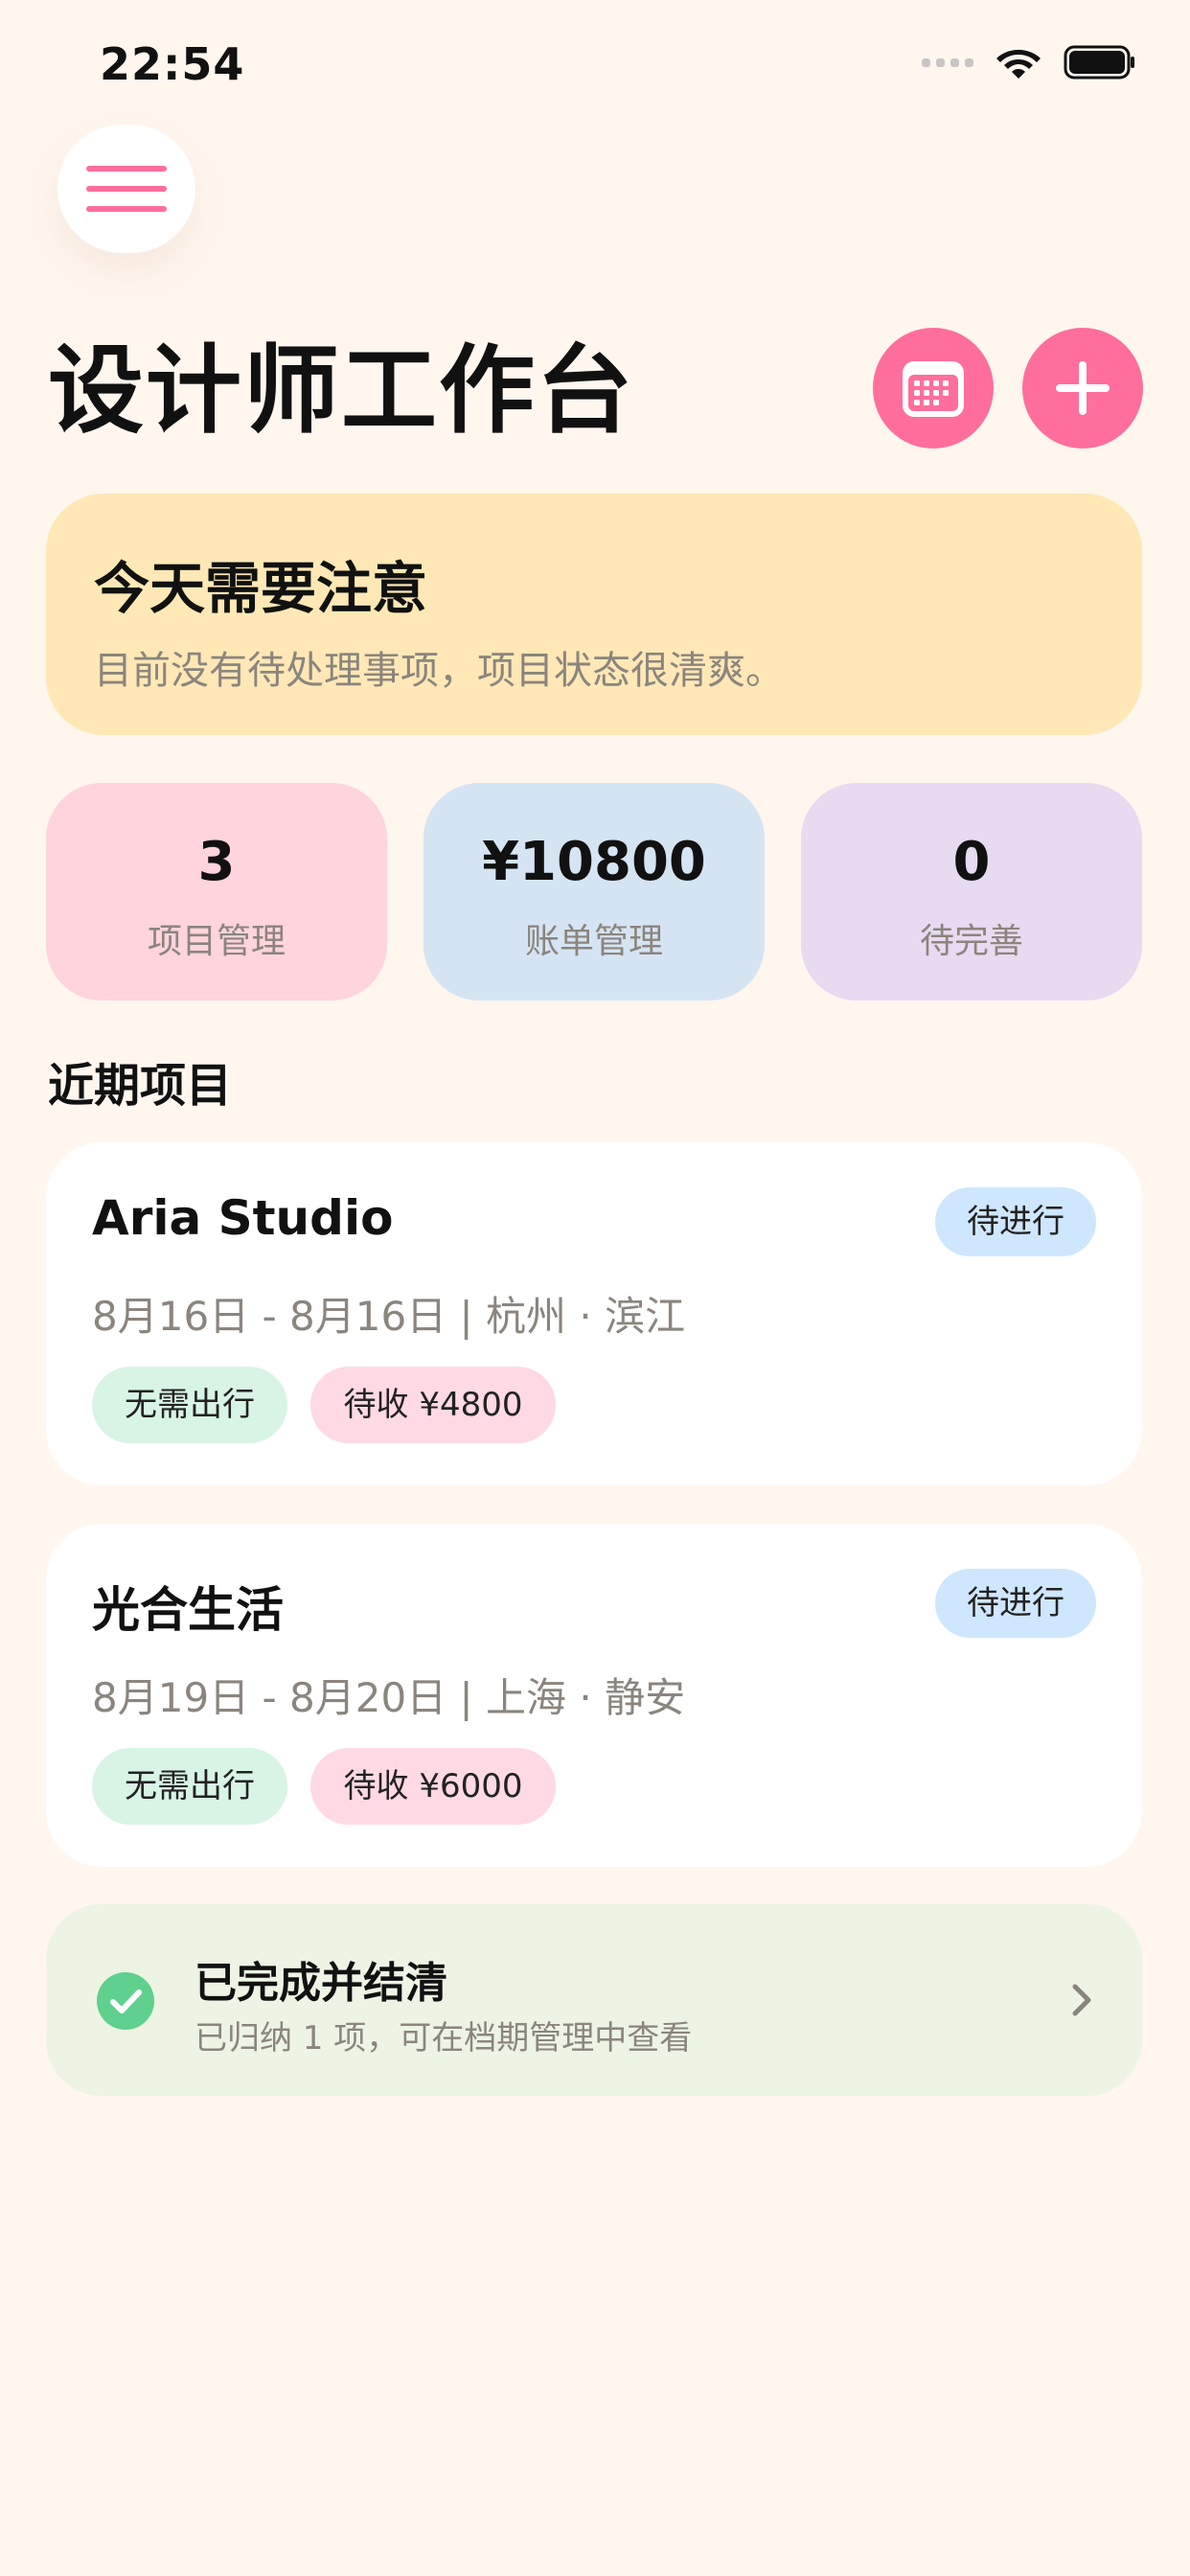  Describe the element at coordinates (594, 2000) in the screenshot. I see `completed-projects-row: 已完成并结清 已归纳 1 项，可在档期管理中查看` at that location.